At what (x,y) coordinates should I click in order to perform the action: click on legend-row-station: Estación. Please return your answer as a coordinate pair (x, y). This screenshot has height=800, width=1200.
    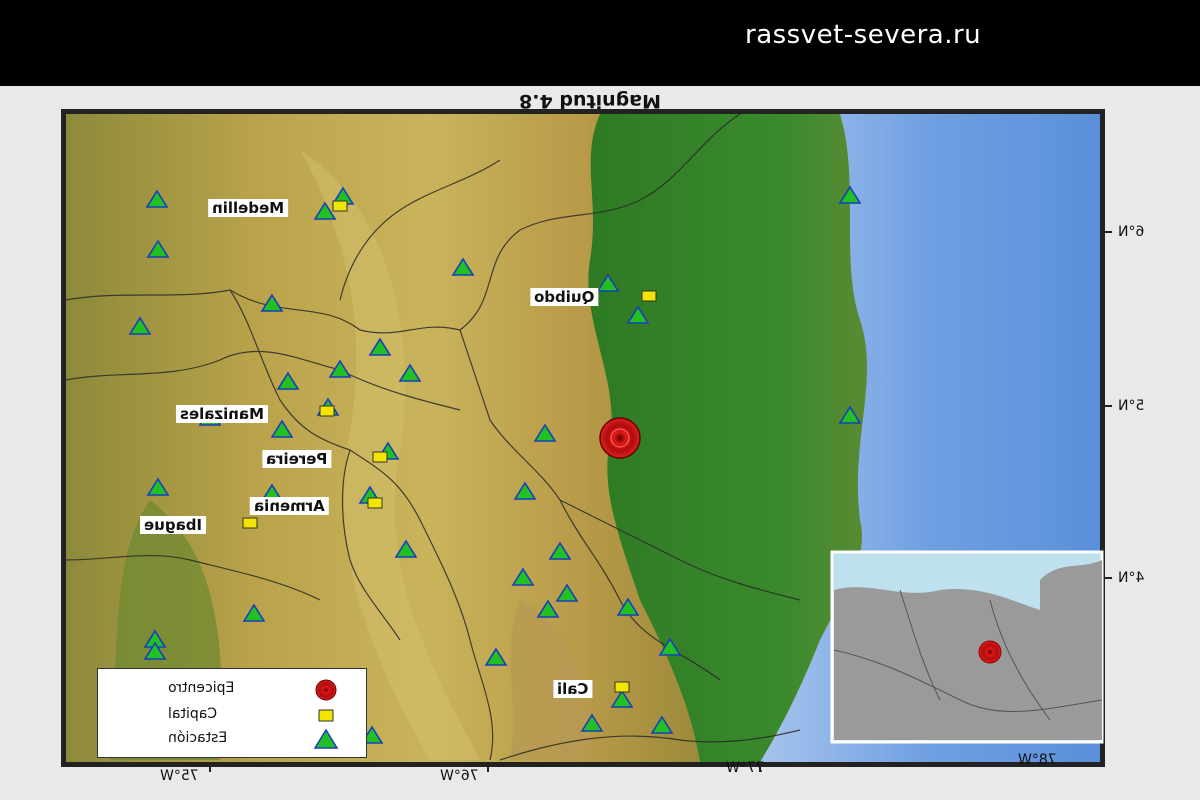
    Looking at the image, I should click on (232, 740).